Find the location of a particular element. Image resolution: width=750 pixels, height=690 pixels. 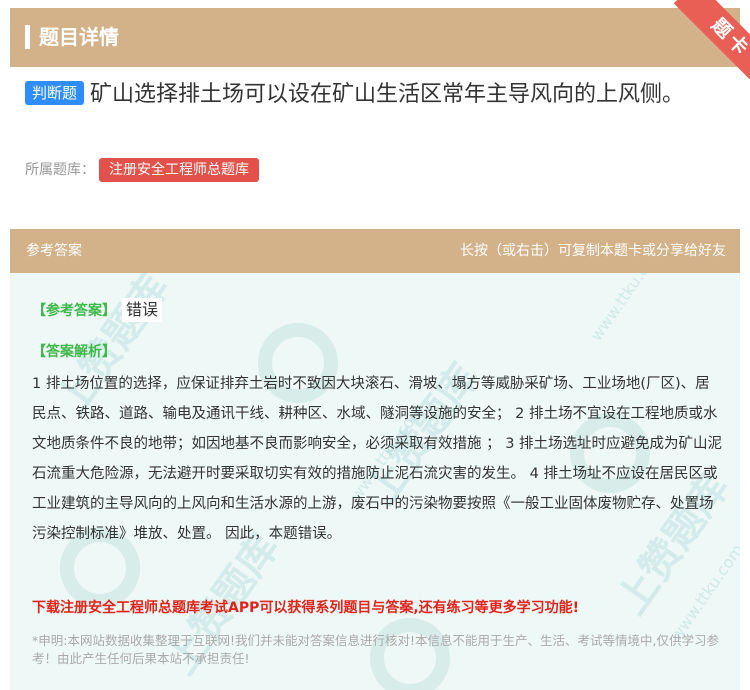

question-text: 矿山选择排土场可以设在矿山生活区常年主导风向的上风侧。 is located at coordinates (387, 94).